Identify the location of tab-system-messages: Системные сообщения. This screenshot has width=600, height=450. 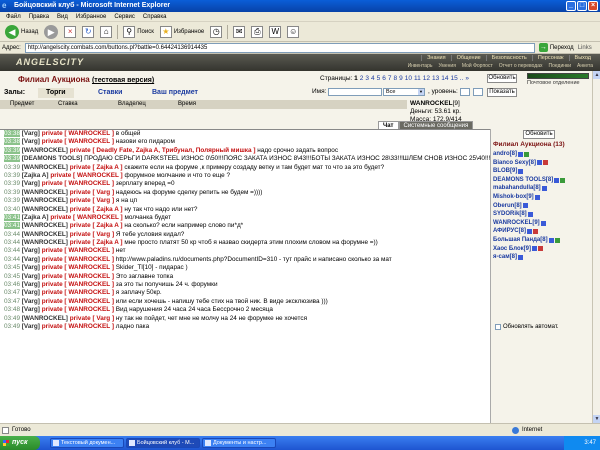
(436, 125).